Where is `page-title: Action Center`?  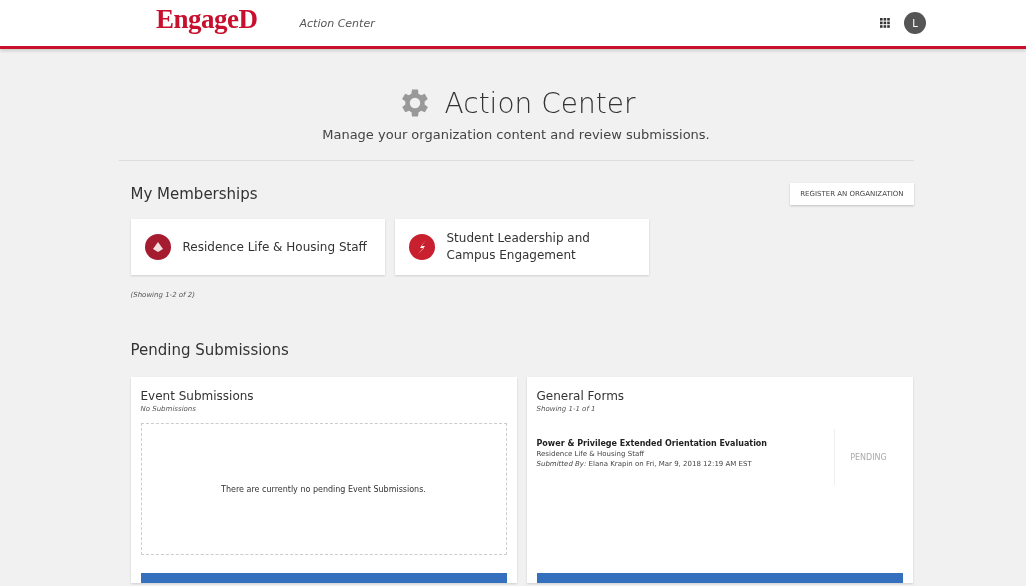 page-title: Action Center is located at coordinates (540, 103).